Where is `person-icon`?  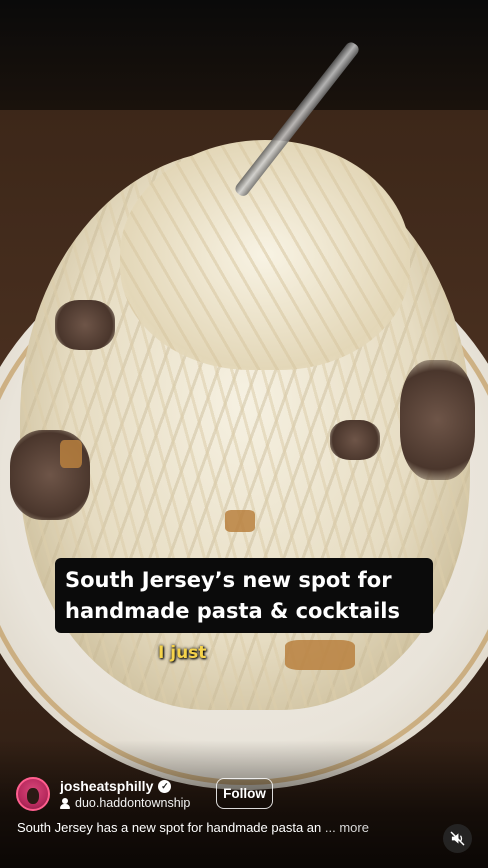
person-icon is located at coordinates (65, 803).